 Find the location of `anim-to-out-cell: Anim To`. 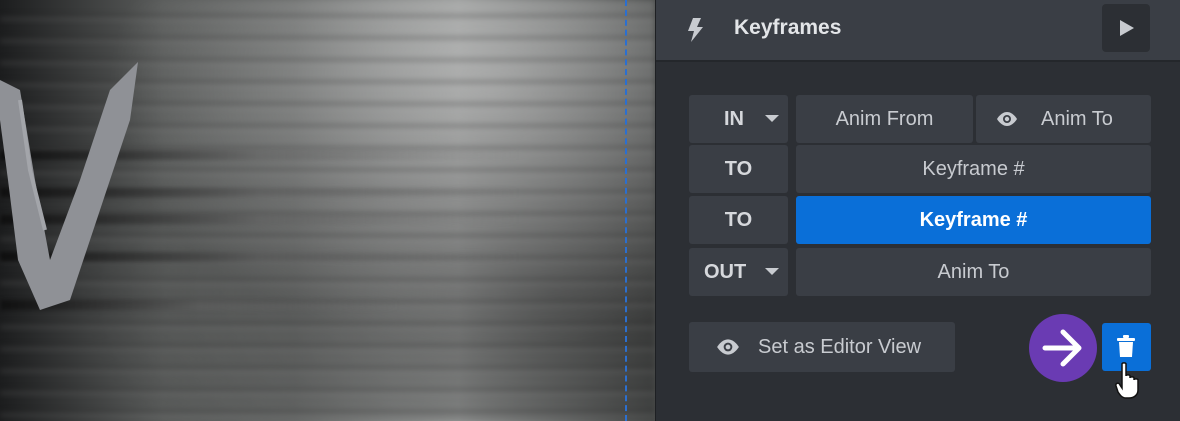

anim-to-out-cell: Anim To is located at coordinates (973, 272).